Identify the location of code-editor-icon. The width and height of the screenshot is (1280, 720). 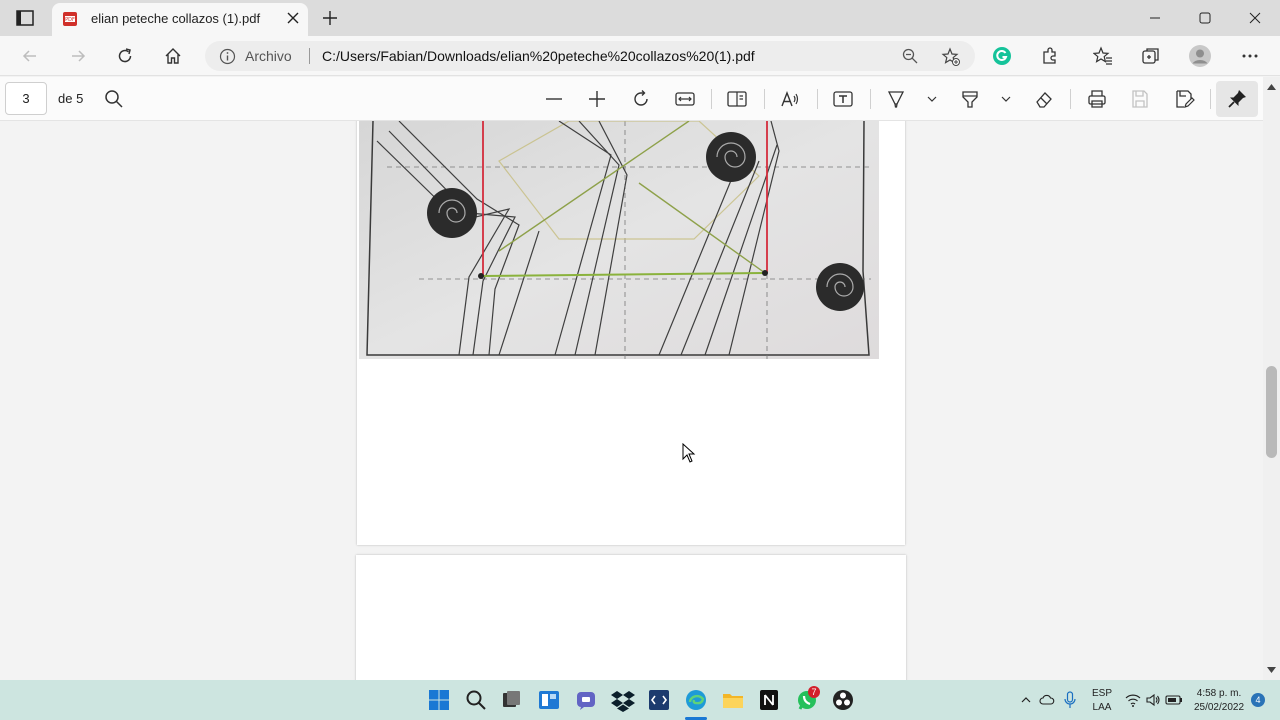
(659, 700).